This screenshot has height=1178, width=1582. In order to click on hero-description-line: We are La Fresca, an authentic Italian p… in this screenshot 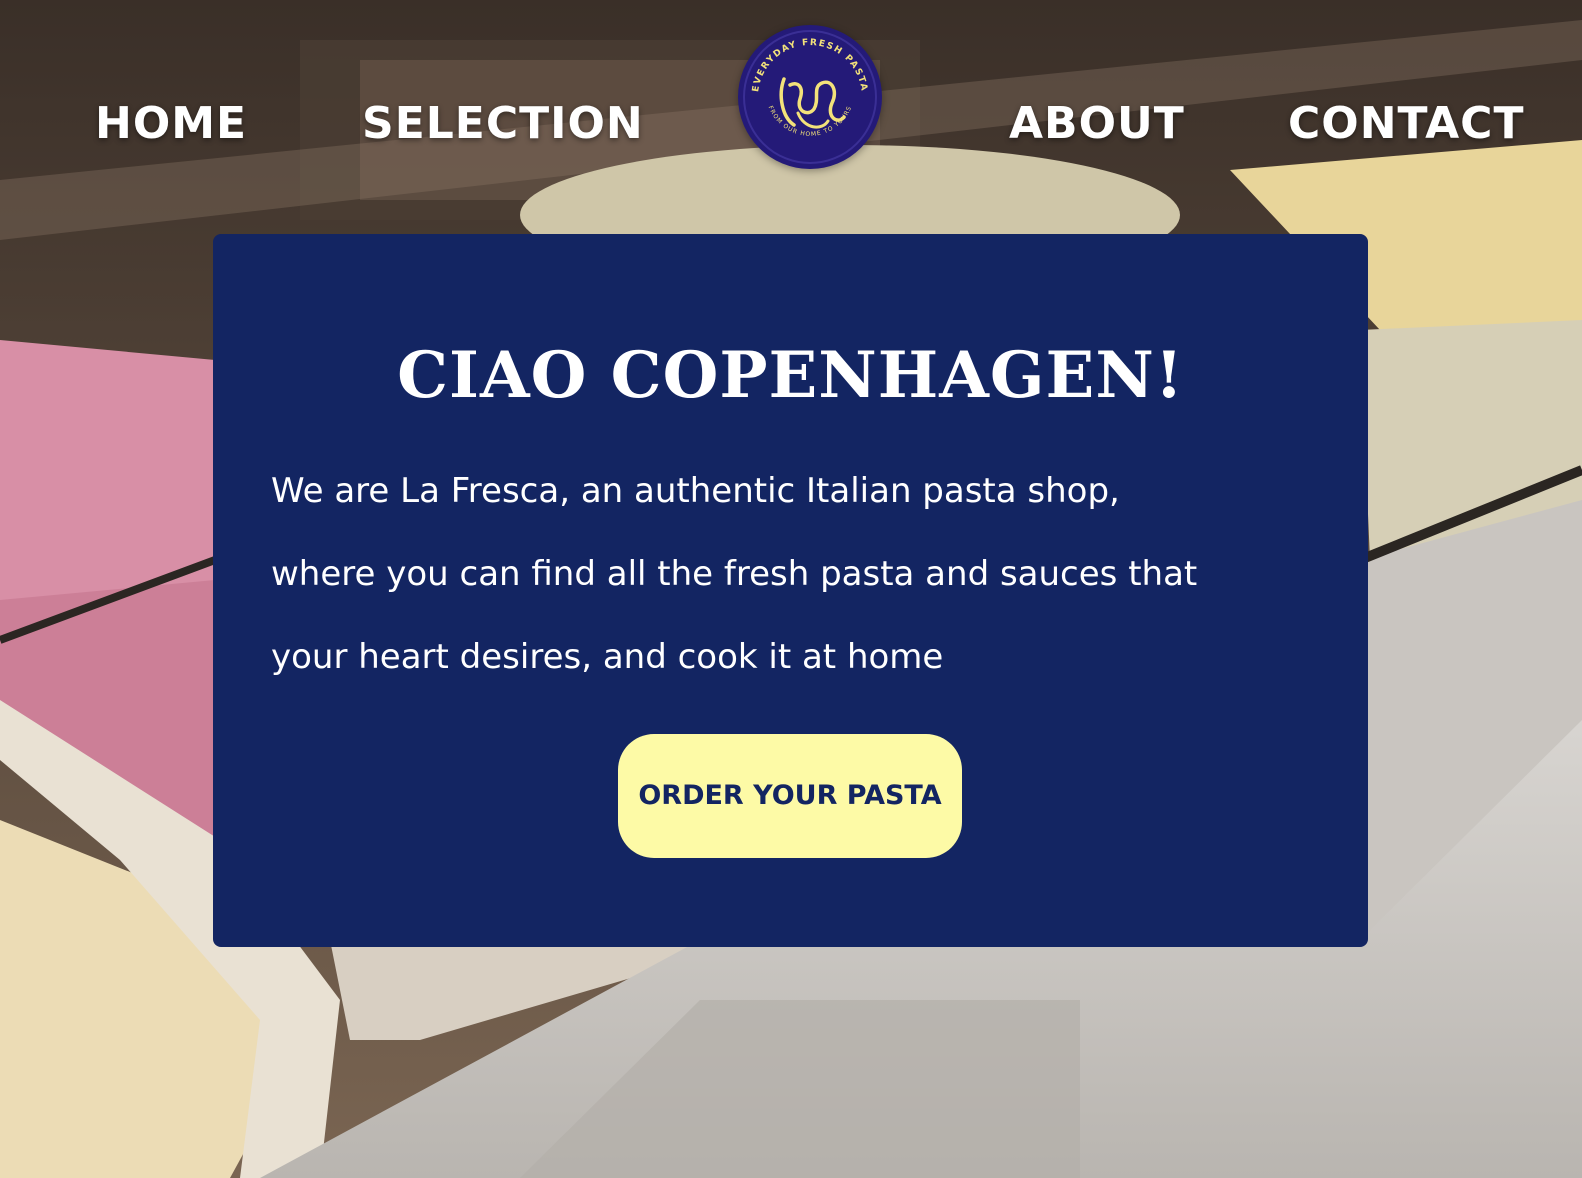, I will do `click(695, 491)`.